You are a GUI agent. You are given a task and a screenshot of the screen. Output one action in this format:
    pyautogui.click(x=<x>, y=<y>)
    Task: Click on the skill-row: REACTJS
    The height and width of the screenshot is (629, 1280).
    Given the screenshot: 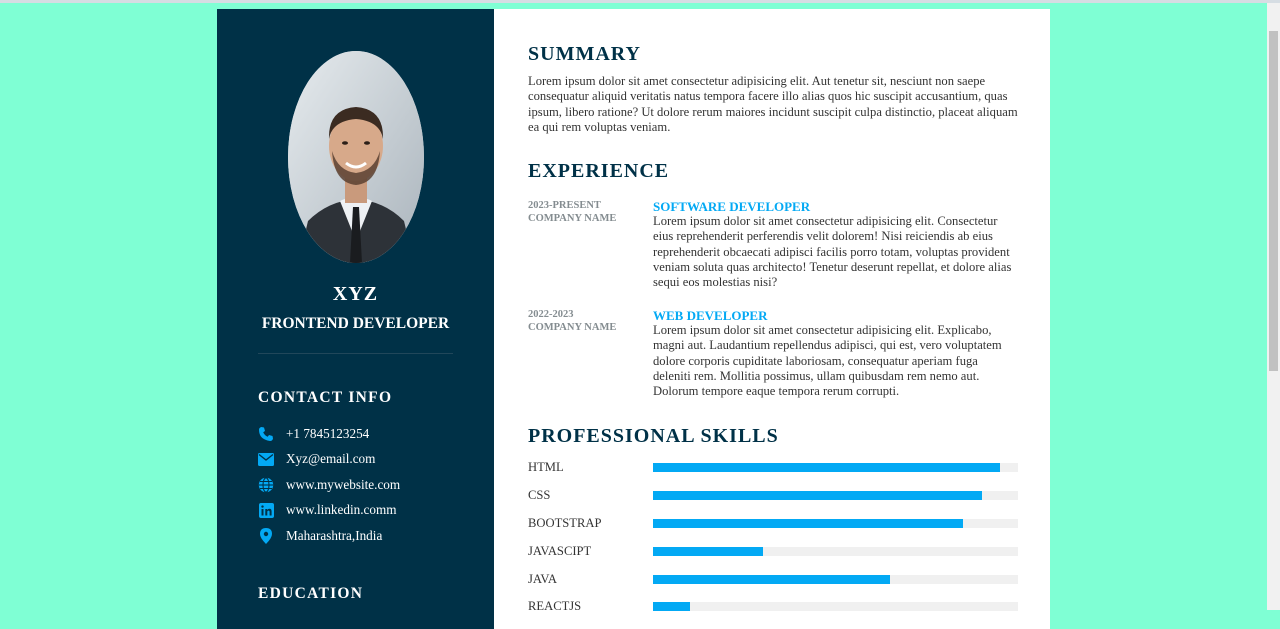 What is the action you would take?
    pyautogui.click(x=773, y=607)
    